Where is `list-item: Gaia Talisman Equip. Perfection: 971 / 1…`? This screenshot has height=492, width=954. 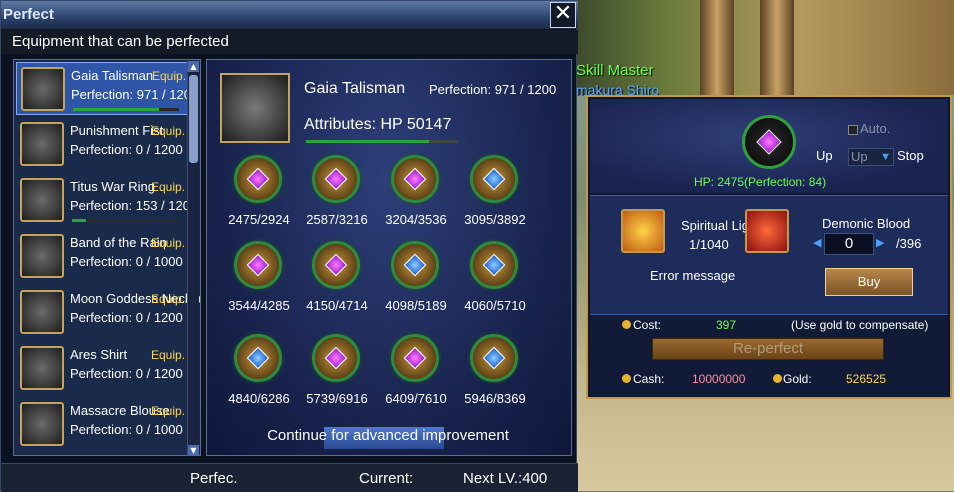 list-item: Gaia Talisman Equip. Perfection: 971 / 1… is located at coordinates (107, 88).